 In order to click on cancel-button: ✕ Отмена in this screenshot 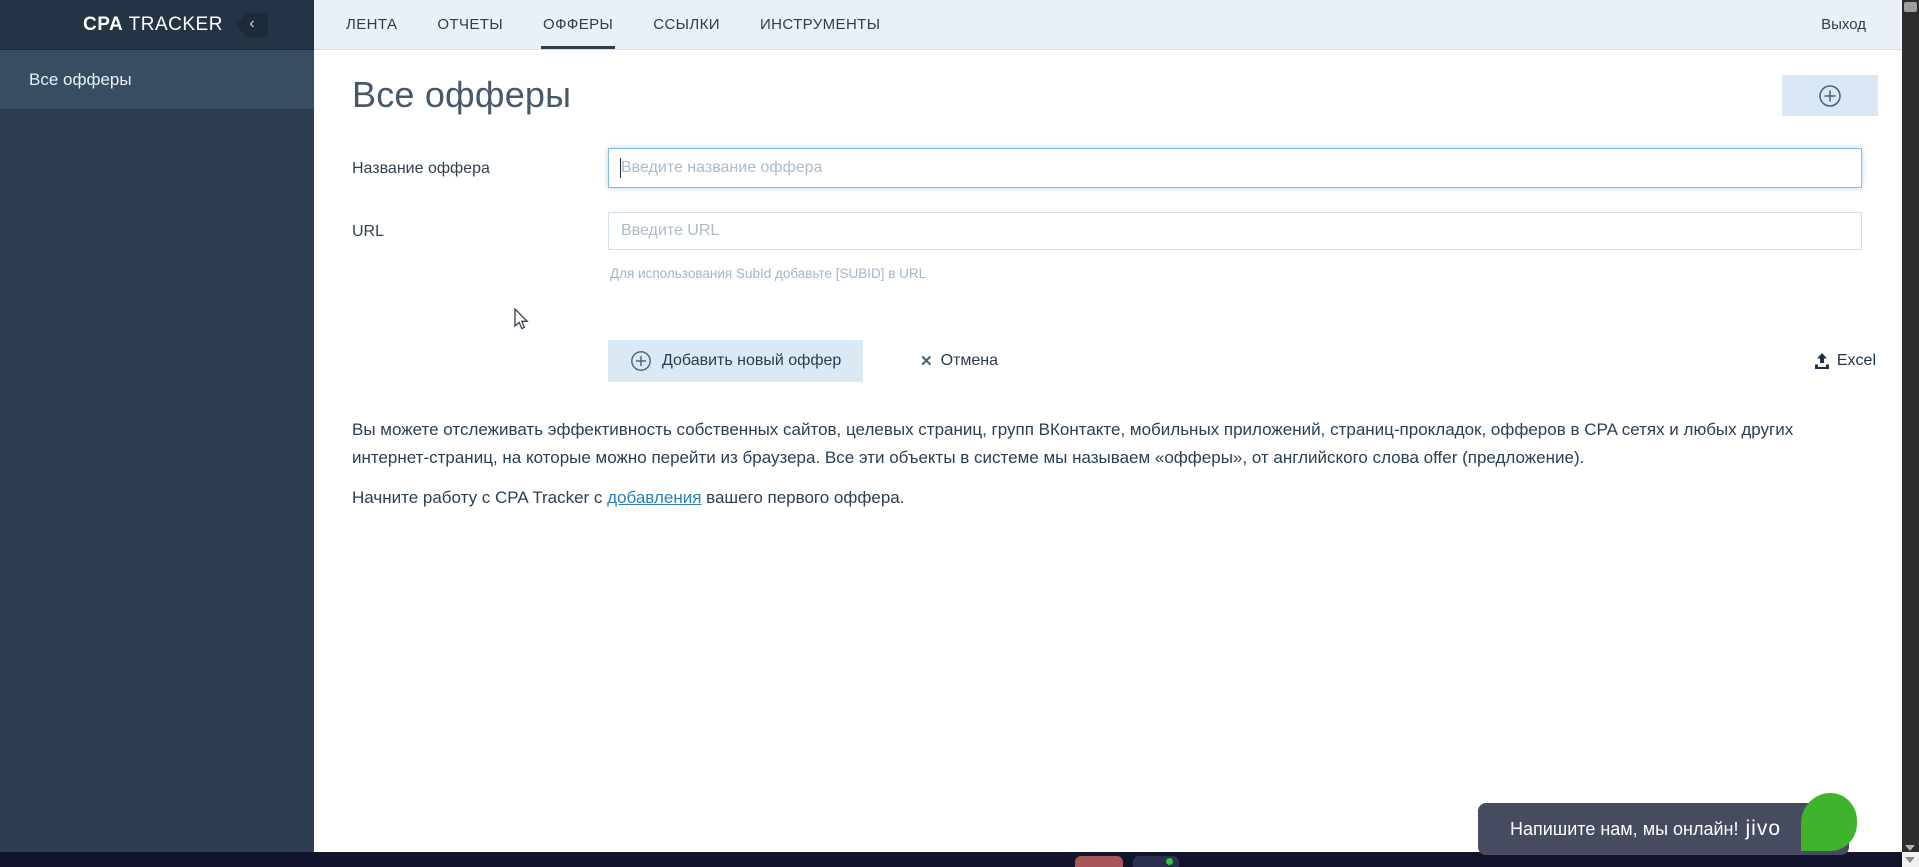, I will do `click(959, 361)`.